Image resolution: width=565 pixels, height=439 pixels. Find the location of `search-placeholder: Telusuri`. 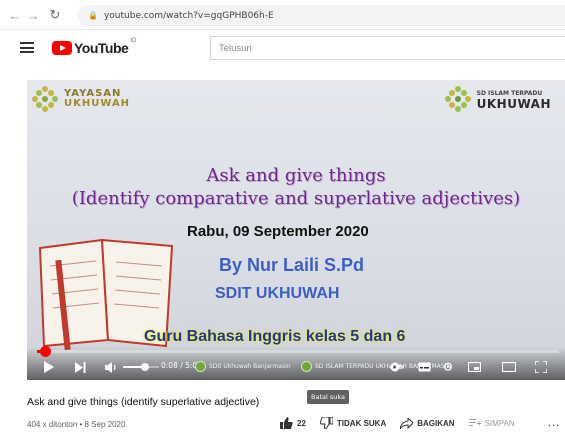

search-placeholder: Telusuri is located at coordinates (235, 48).